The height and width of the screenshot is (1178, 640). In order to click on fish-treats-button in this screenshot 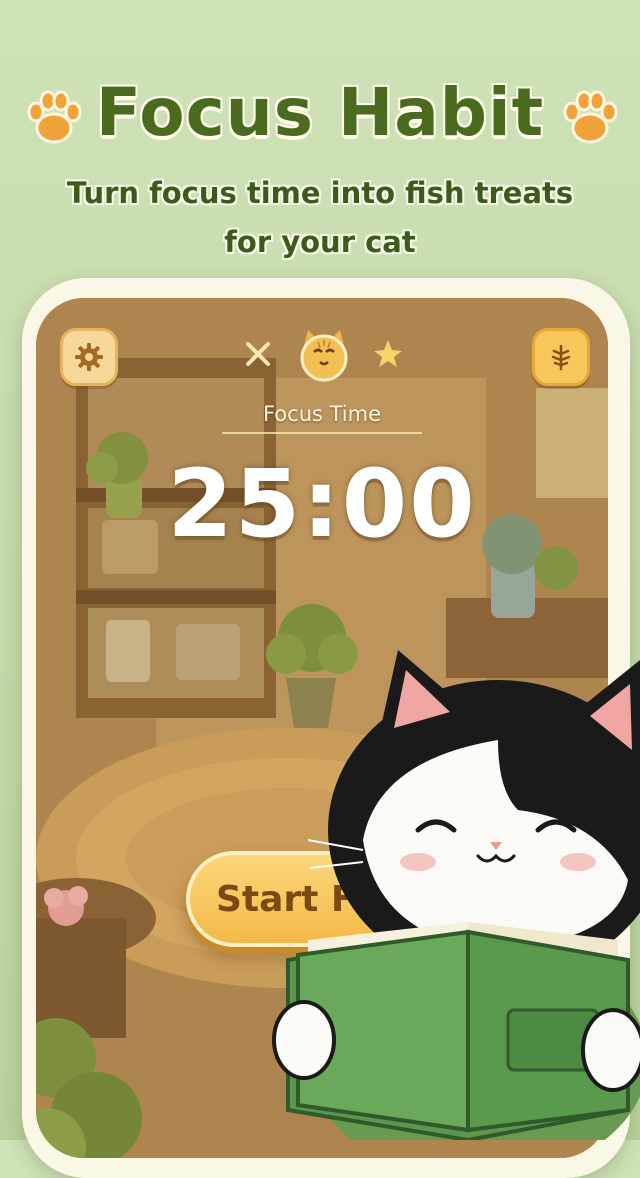, I will do `click(561, 357)`.